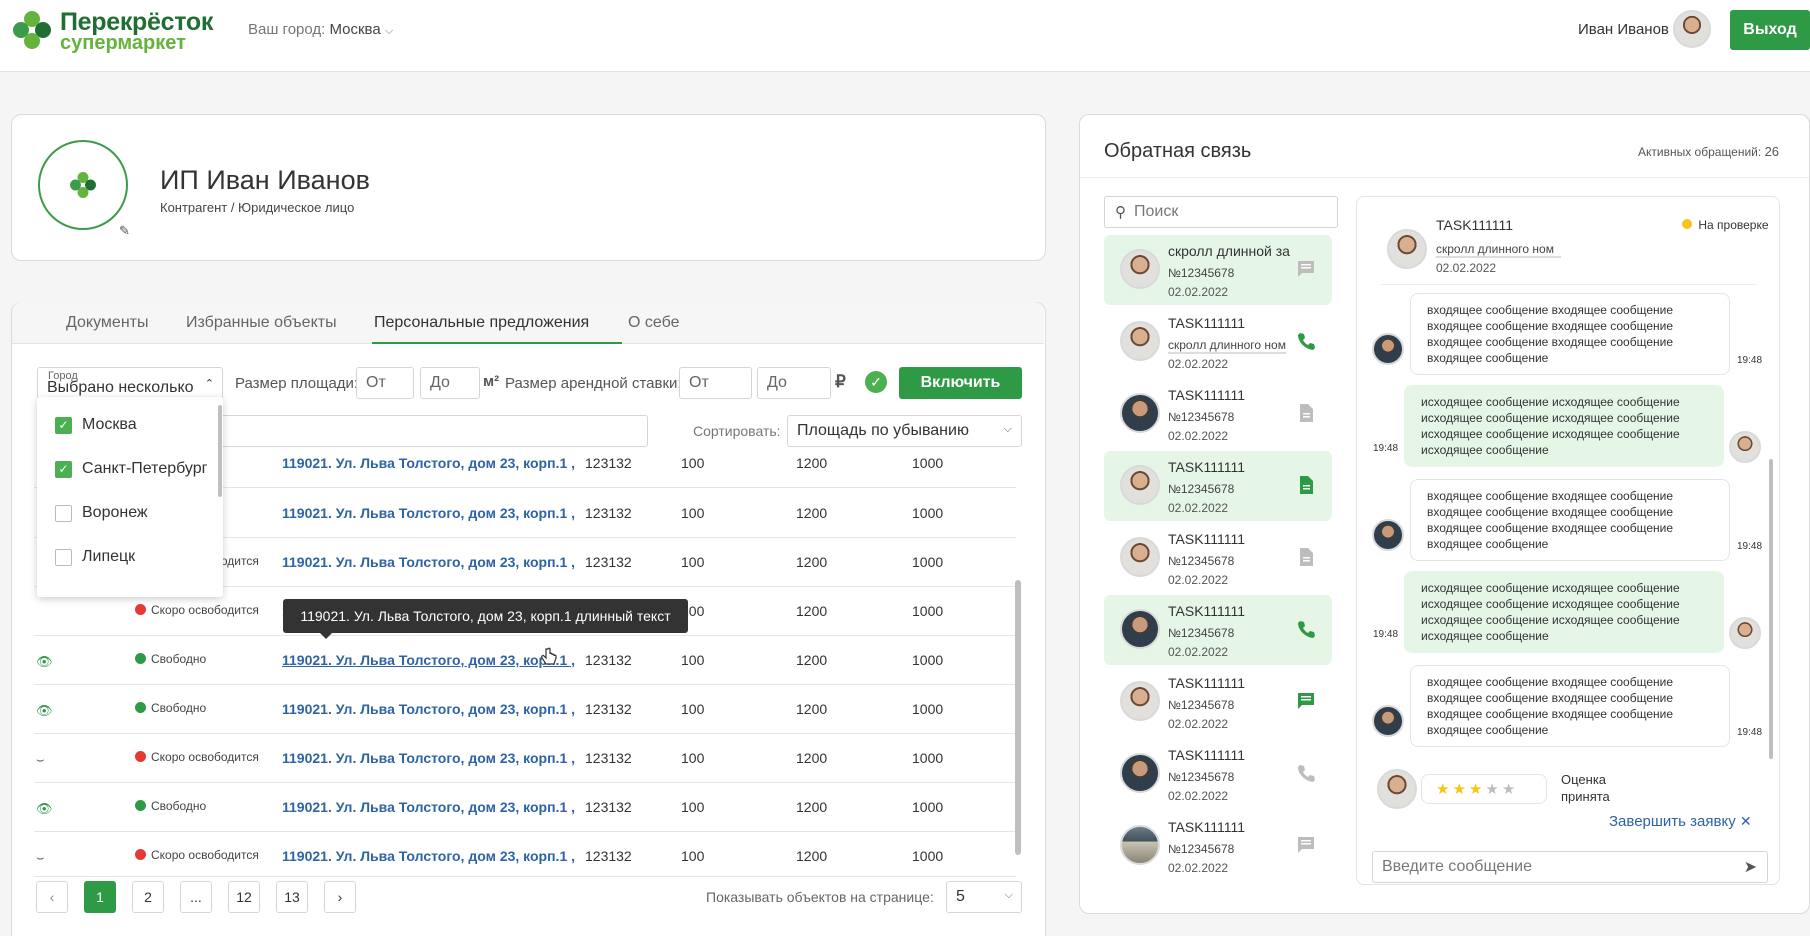 This screenshot has height=936, width=1810. Describe the element at coordinates (131, 469) in the screenshot. I see `city-option: ✓ Санкт-Петербург` at that location.